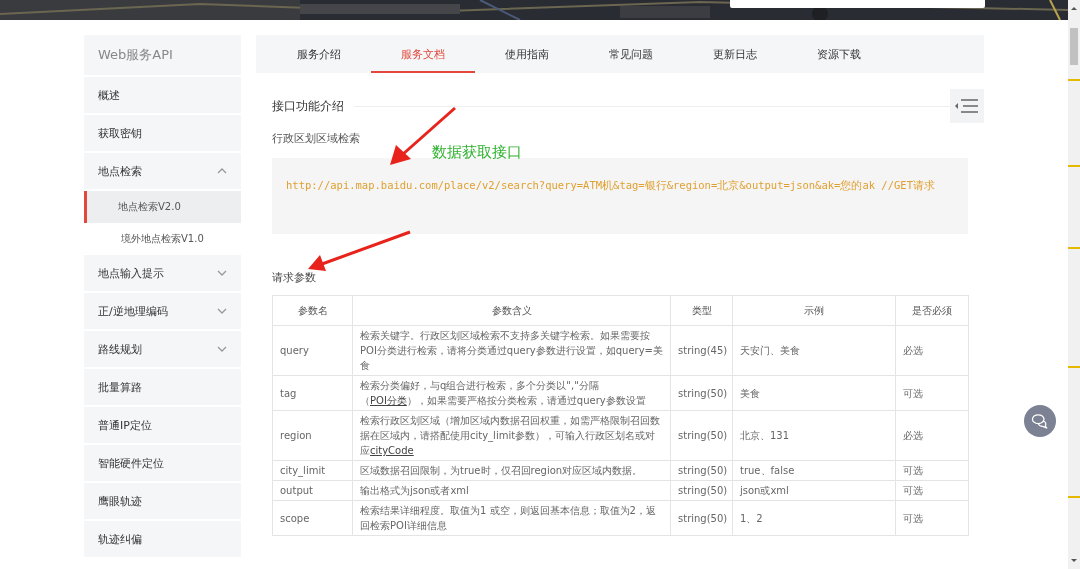 This screenshot has height=569, width=1080. I want to click on column-header: 参数名, so click(312, 310).